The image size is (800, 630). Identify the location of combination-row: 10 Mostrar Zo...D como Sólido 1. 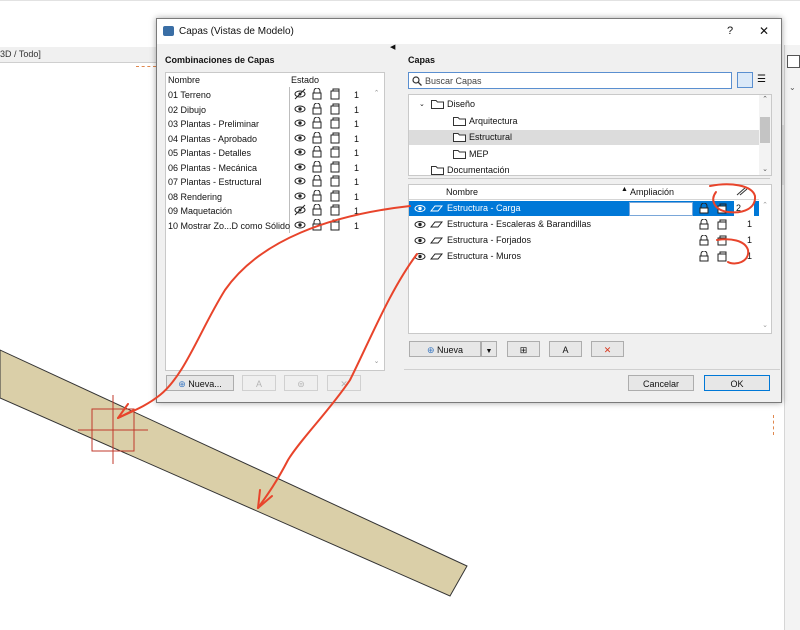
(266, 225).